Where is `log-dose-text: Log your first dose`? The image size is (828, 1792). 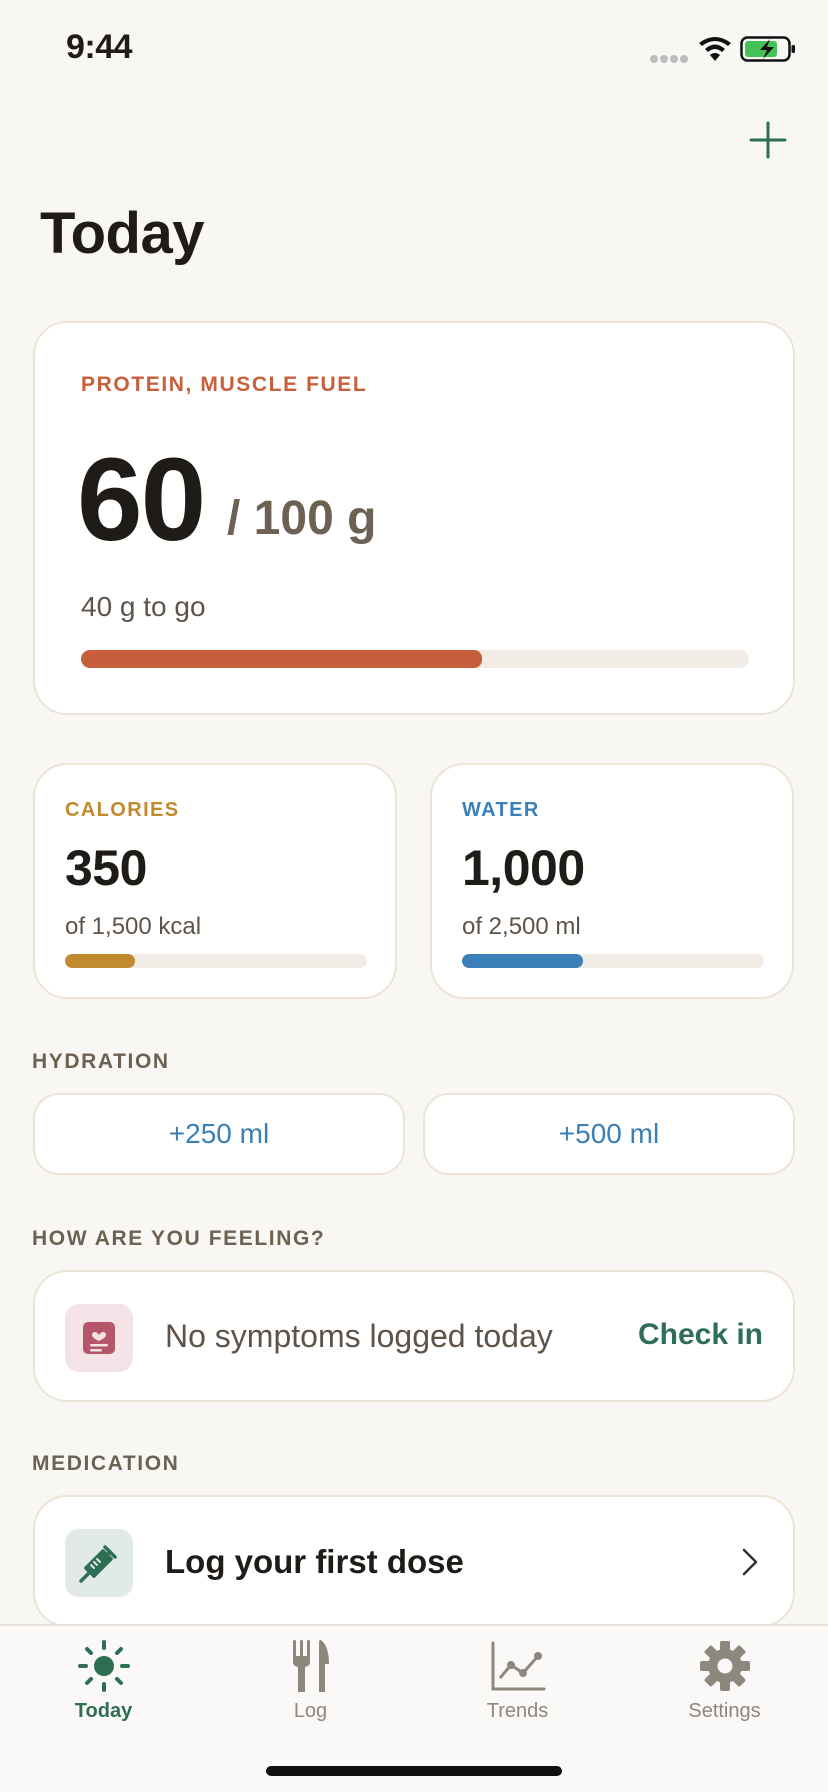
log-dose-text: Log your first dose is located at coordinates (314, 1561).